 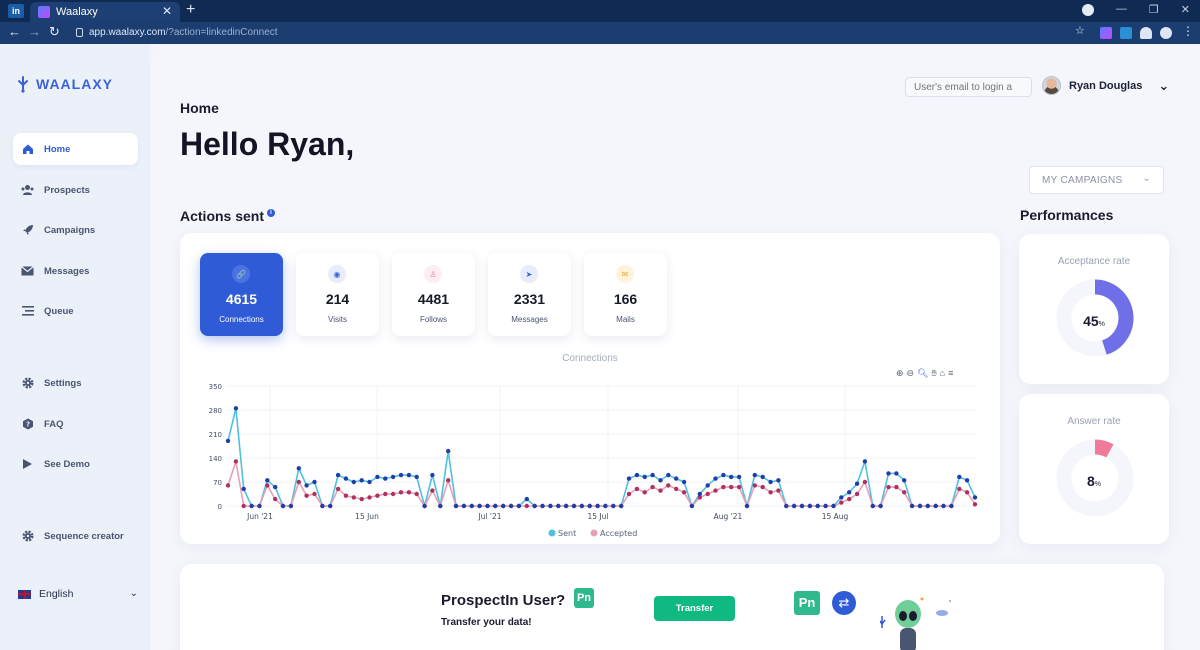 I want to click on acceptance-rate-label: Acceptance rate, so click(x=1094, y=261).